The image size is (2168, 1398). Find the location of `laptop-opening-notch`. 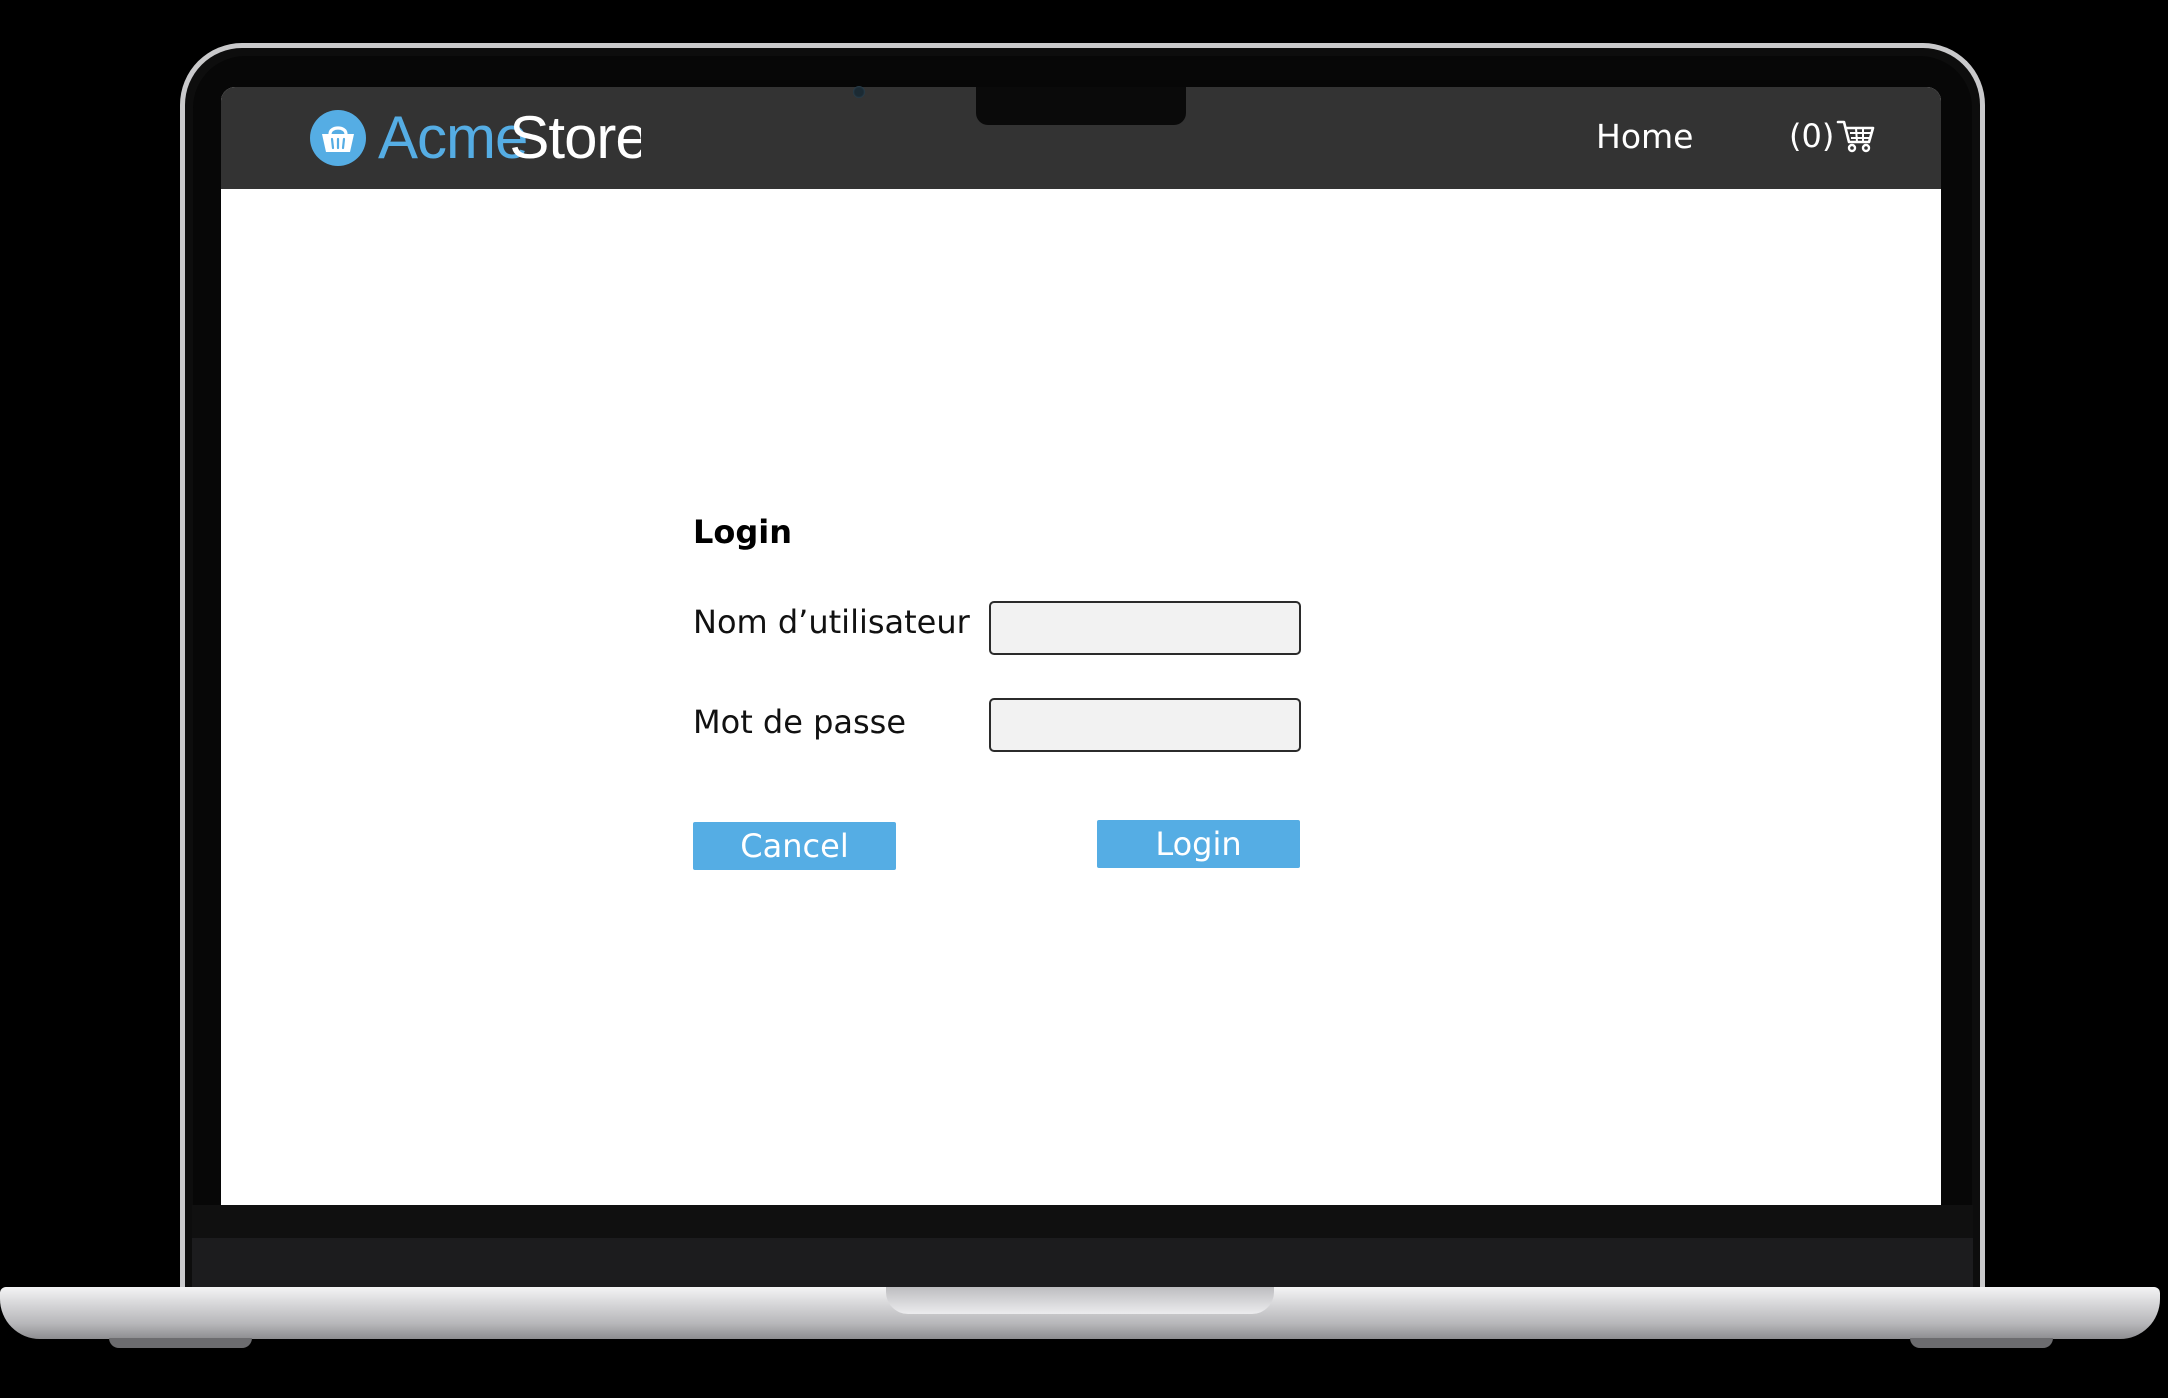

laptop-opening-notch is located at coordinates (1080, 1300).